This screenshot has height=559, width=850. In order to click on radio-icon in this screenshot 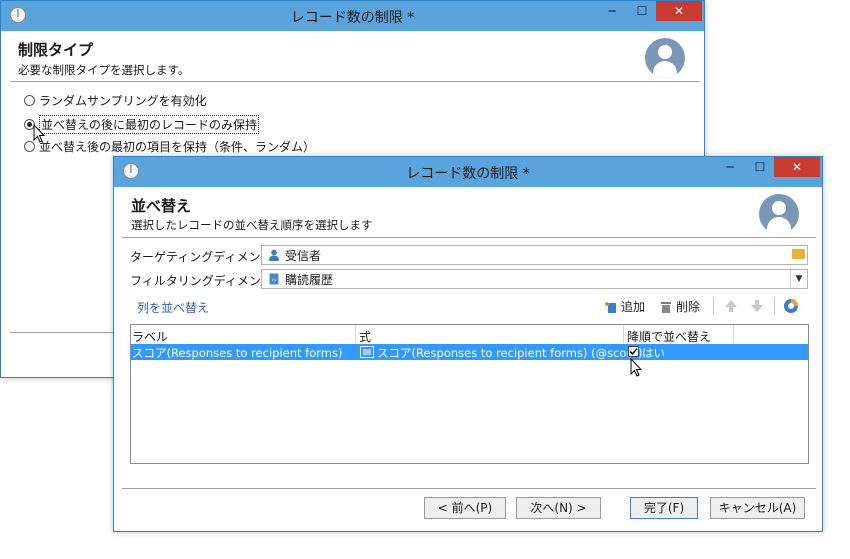, I will do `click(29, 100)`.